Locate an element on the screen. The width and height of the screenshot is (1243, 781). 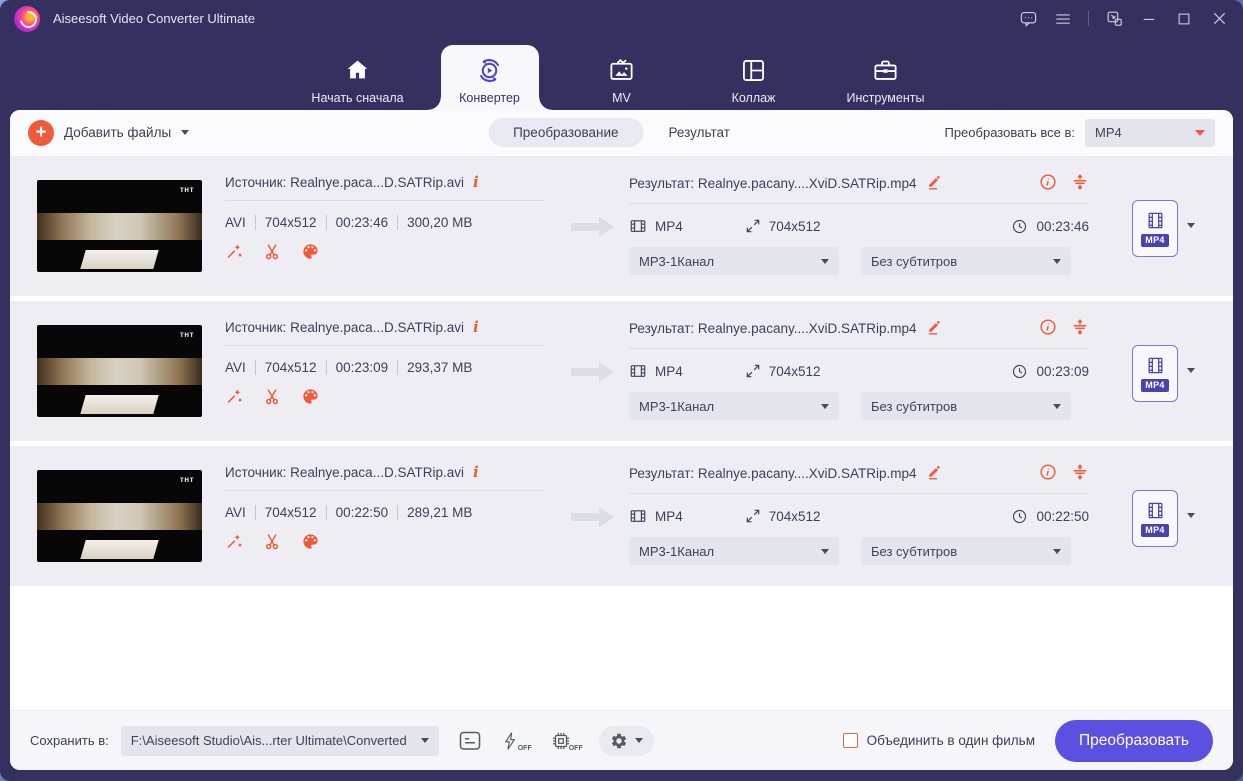
convert-all-label: Преобразовать все в: is located at coordinates (1009, 132).